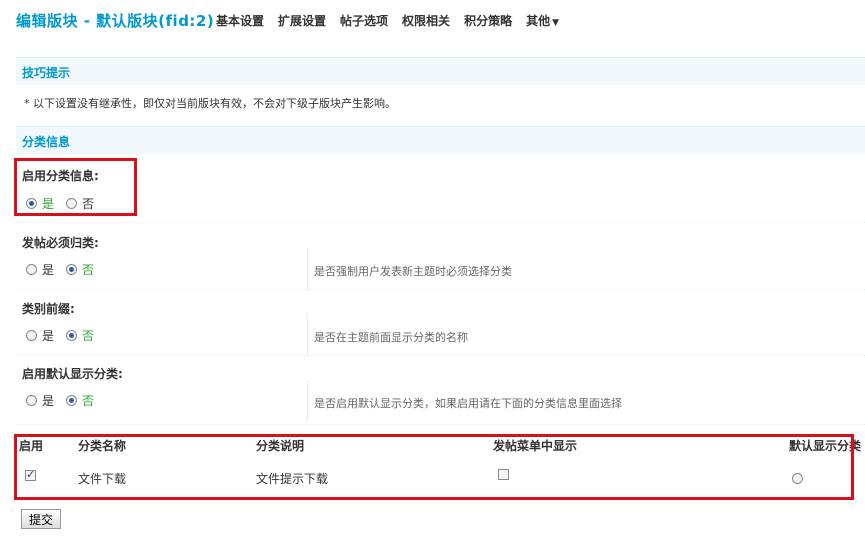  Describe the element at coordinates (364, 20) in the screenshot. I see `nav-post-options: 帖子选项` at that location.